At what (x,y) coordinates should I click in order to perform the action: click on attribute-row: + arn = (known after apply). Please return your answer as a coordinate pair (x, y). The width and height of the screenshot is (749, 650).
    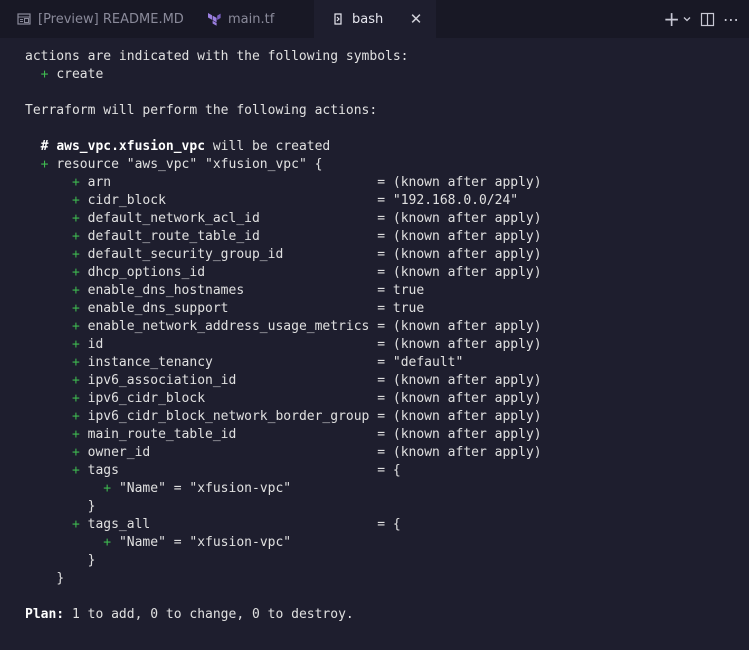
    Looking at the image, I should click on (306, 182).